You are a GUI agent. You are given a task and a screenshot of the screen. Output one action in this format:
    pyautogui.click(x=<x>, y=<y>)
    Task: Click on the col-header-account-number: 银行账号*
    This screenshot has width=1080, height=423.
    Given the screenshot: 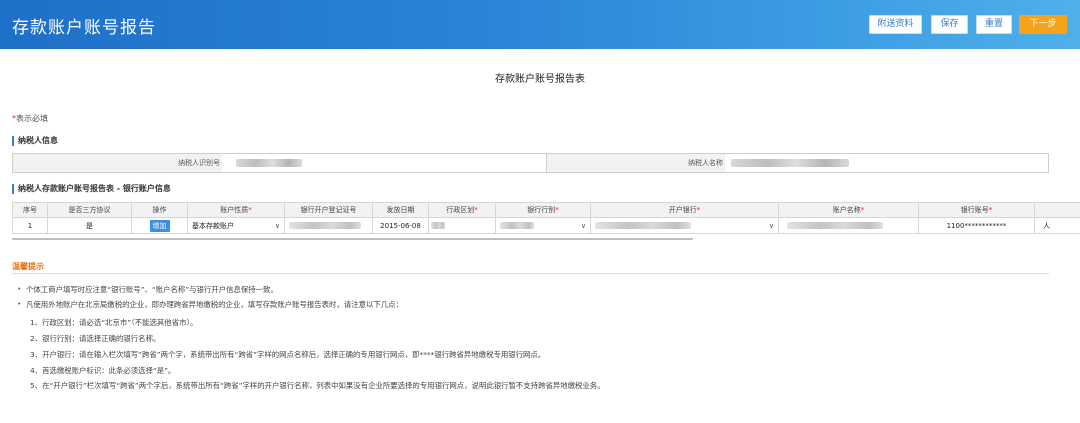 What is the action you would take?
    pyautogui.click(x=976, y=210)
    